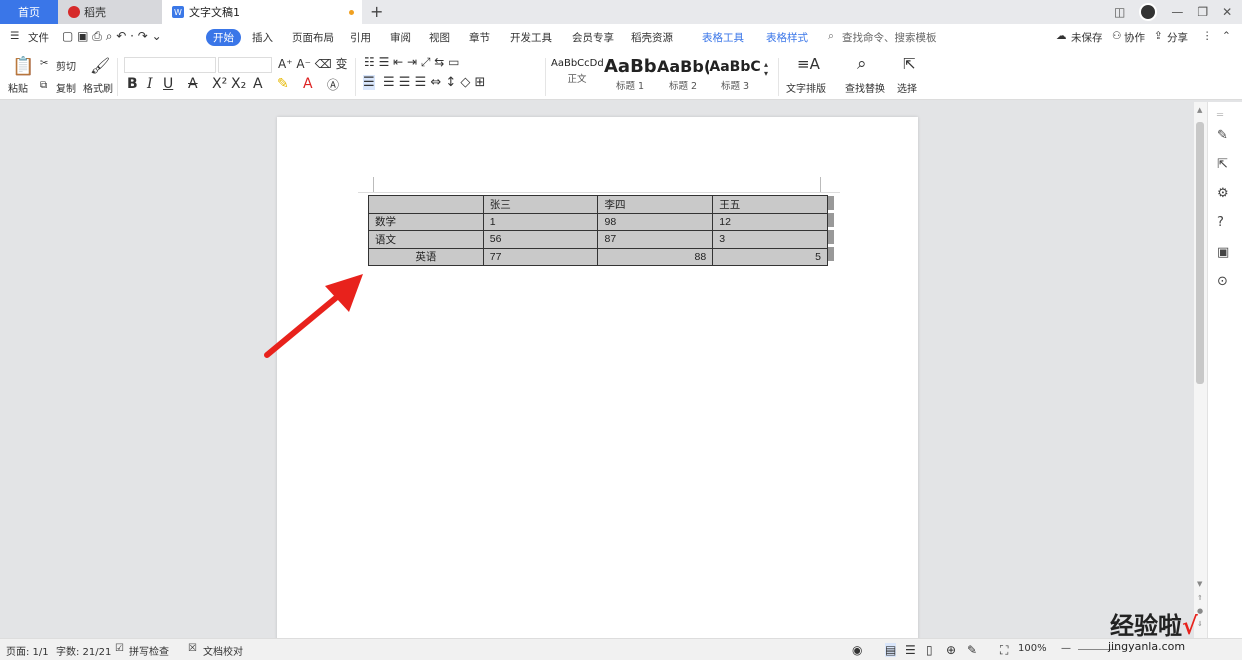 This screenshot has height=660, width=1242. I want to click on share-button: 分享, so click(1177, 37).